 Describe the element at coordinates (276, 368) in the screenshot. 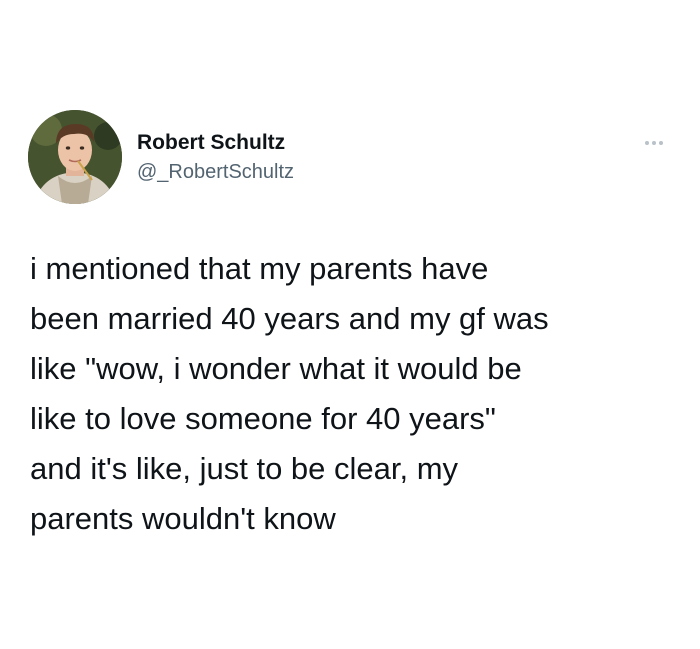

I see `tweet-text-line: like "wow, i wonder what it would be` at that location.